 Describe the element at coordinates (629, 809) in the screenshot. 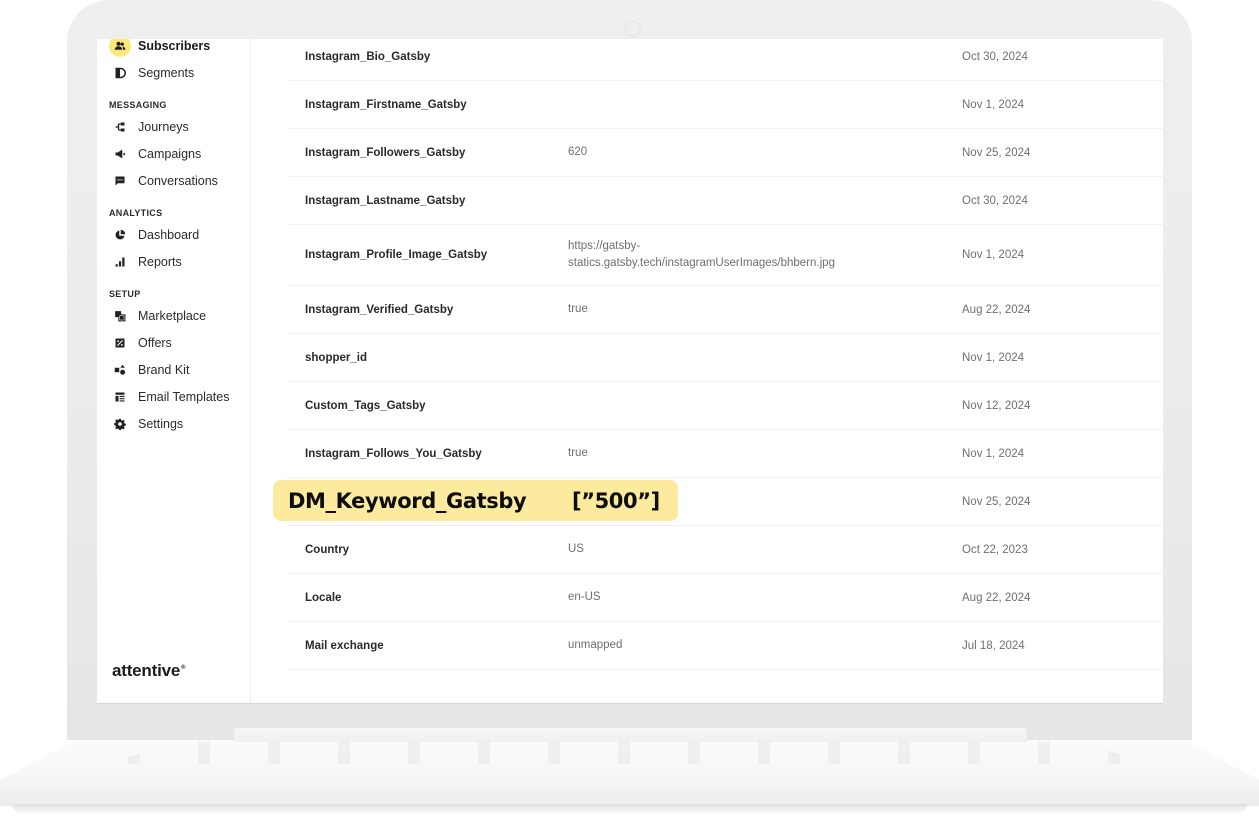

I see `laptop-shadow` at that location.